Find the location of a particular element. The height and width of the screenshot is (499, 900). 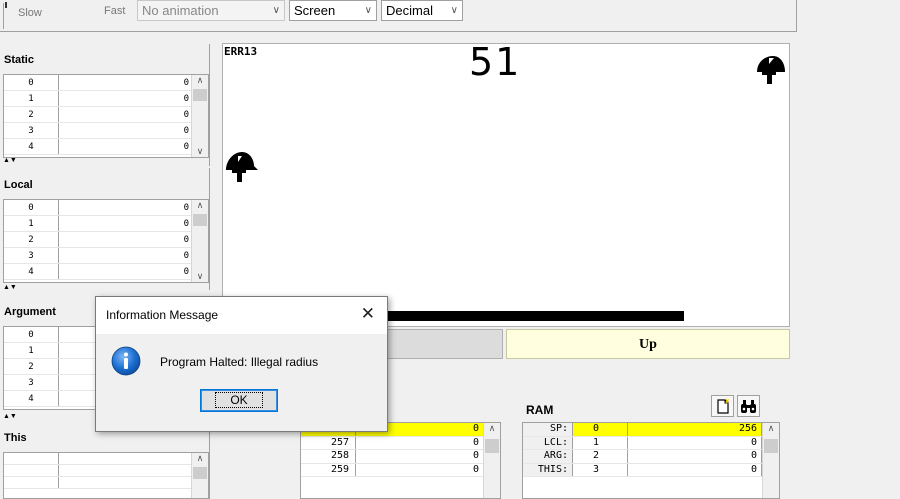

static-scrollbar: ∧ ∨ is located at coordinates (199, 116).